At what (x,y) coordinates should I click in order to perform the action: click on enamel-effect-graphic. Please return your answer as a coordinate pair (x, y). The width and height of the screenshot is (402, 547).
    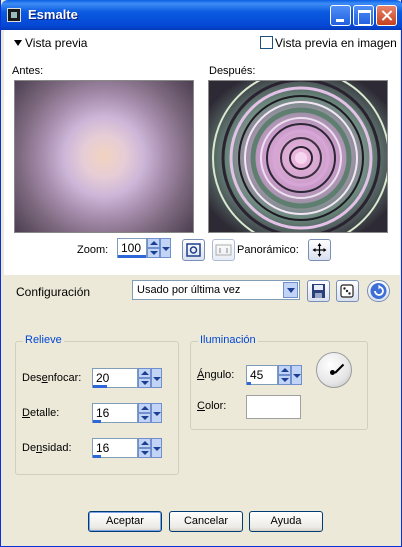
    Looking at the image, I should click on (298, 156).